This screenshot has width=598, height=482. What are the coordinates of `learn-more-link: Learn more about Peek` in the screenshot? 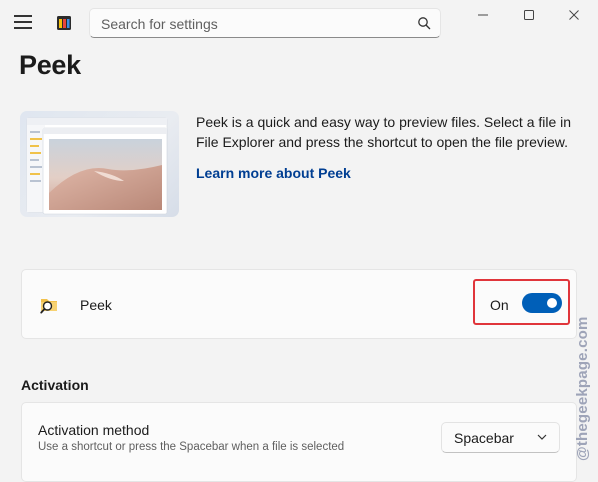 It's located at (273, 173).